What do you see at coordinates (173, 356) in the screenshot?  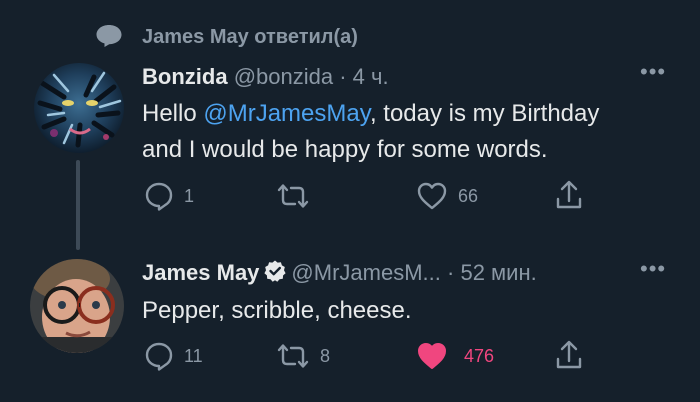 I see `reply-button: 11` at bounding box center [173, 356].